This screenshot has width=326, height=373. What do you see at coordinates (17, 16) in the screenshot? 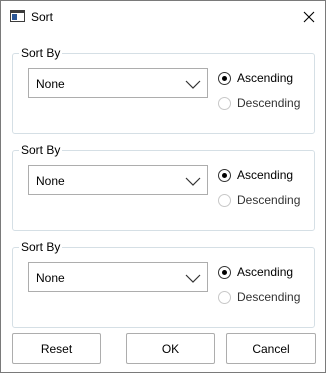
I see `window-app-icon` at bounding box center [17, 16].